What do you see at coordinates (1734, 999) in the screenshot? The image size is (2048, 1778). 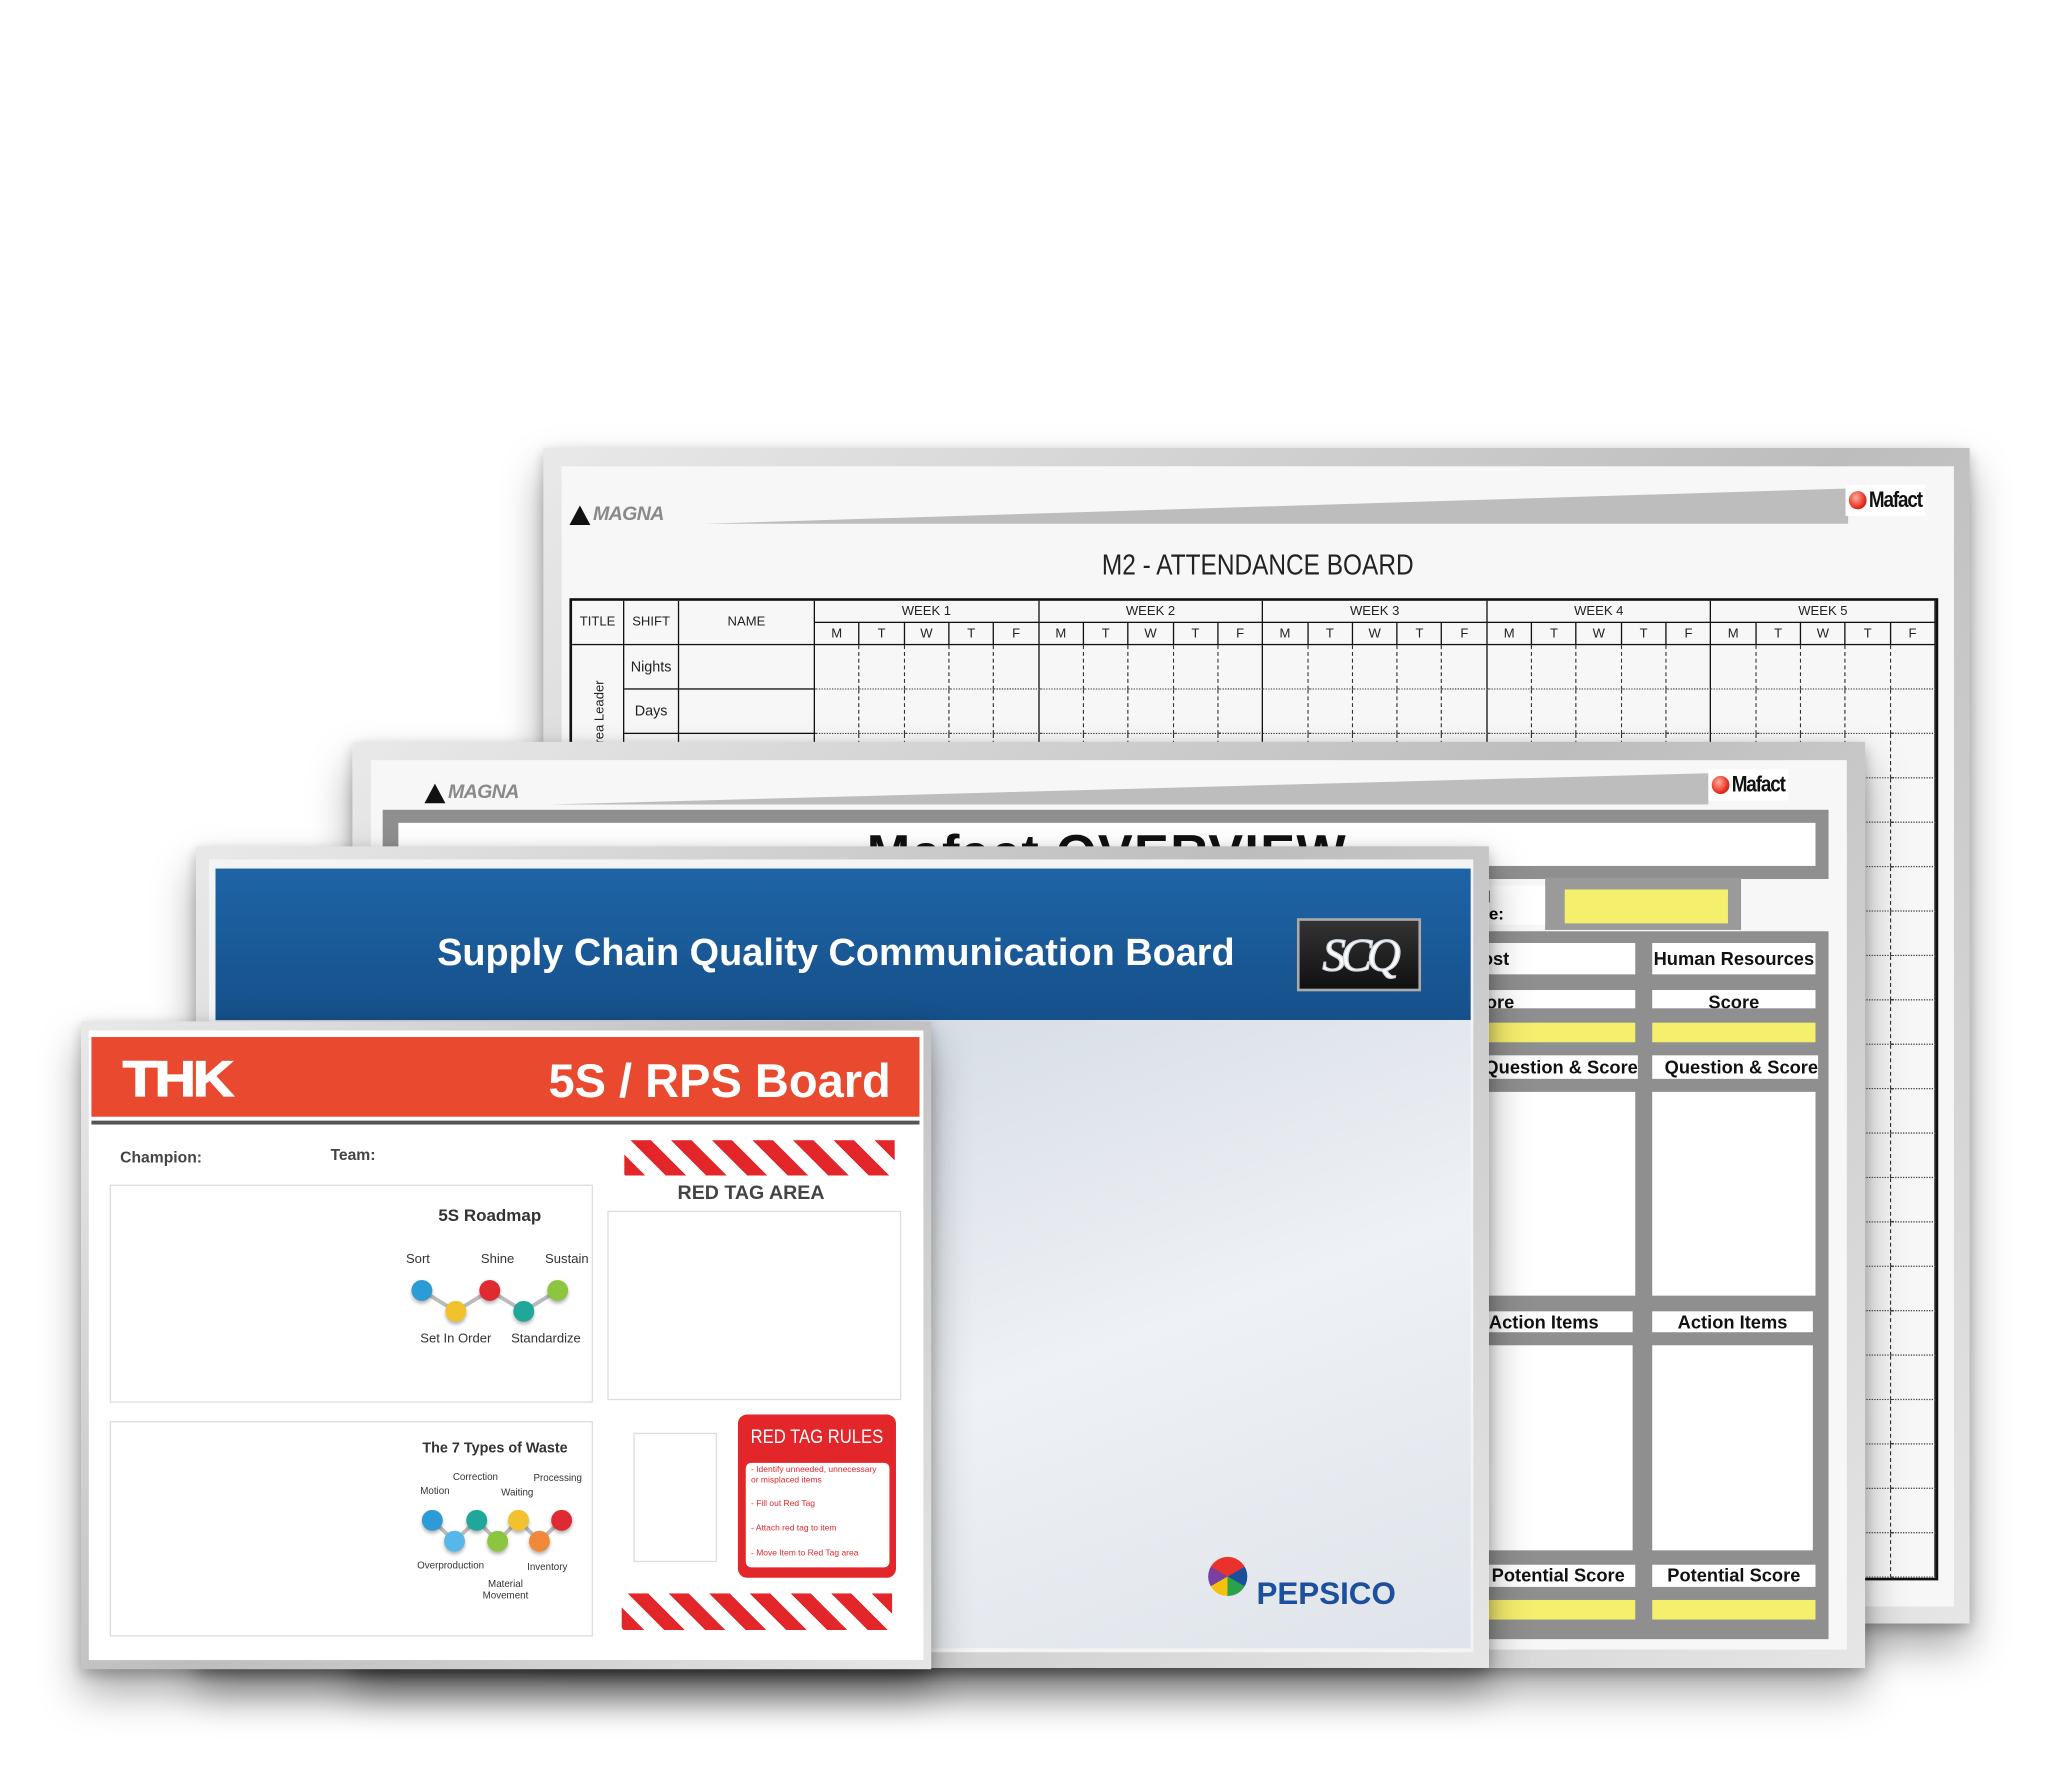 I see `kpi-score-label: Score` at bounding box center [1734, 999].